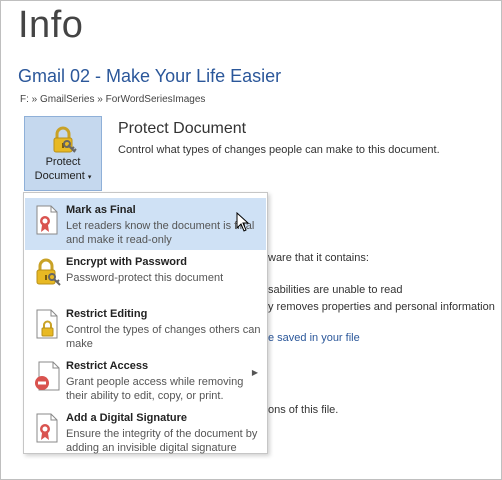  I want to click on restrict-document-icon, so click(47, 376).